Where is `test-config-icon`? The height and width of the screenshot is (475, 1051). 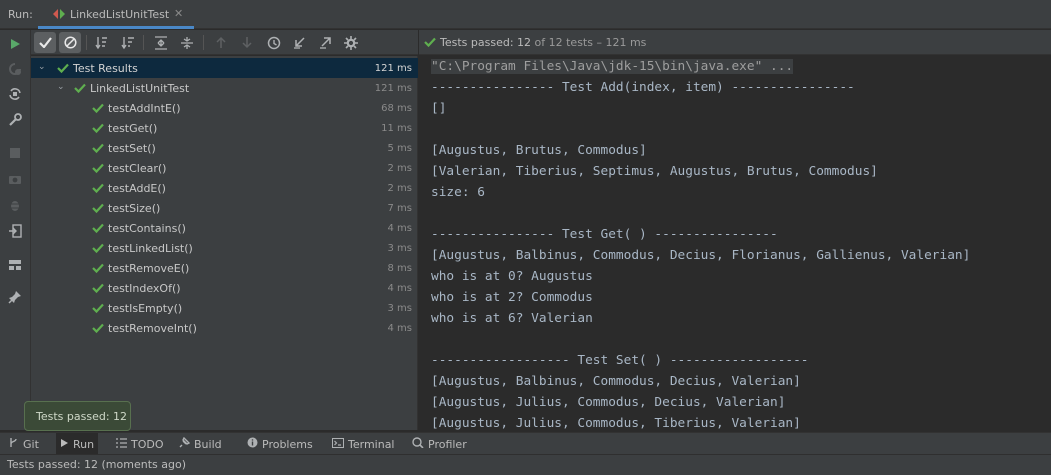
test-config-icon is located at coordinates (59, 14).